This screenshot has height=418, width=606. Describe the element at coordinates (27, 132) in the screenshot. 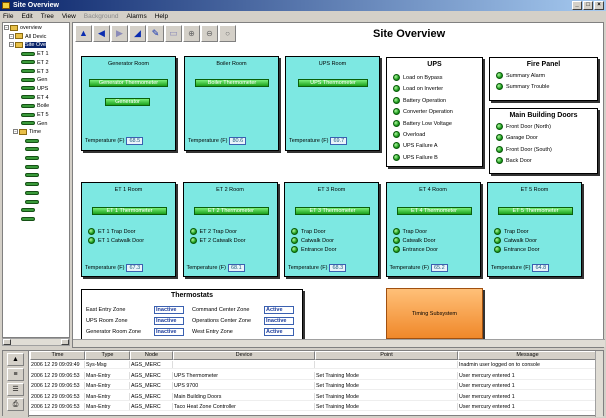

I see `tree-node: − Time` at that location.